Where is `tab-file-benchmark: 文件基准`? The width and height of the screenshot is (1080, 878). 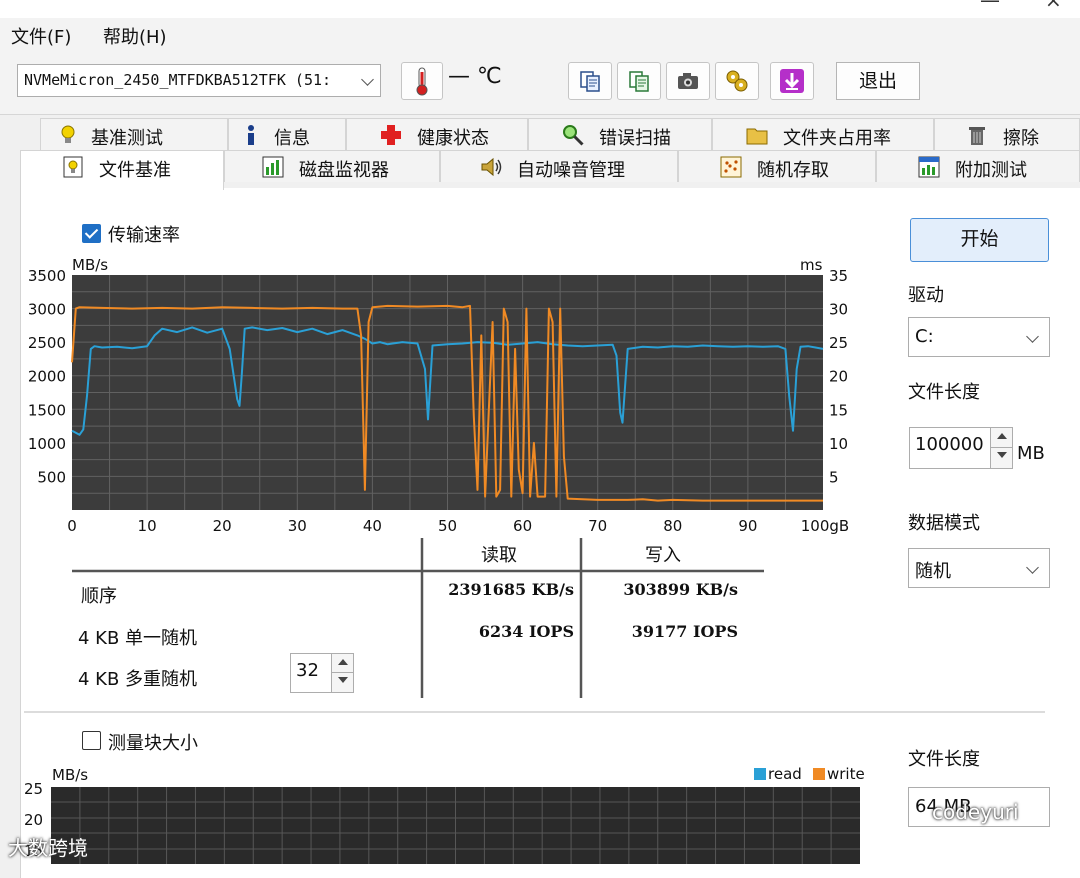
tab-file-benchmark: 文件基准 is located at coordinates (122, 170).